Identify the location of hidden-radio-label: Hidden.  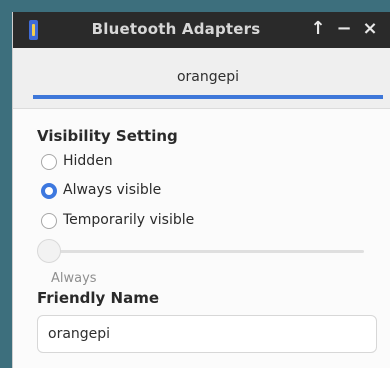
(88, 161).